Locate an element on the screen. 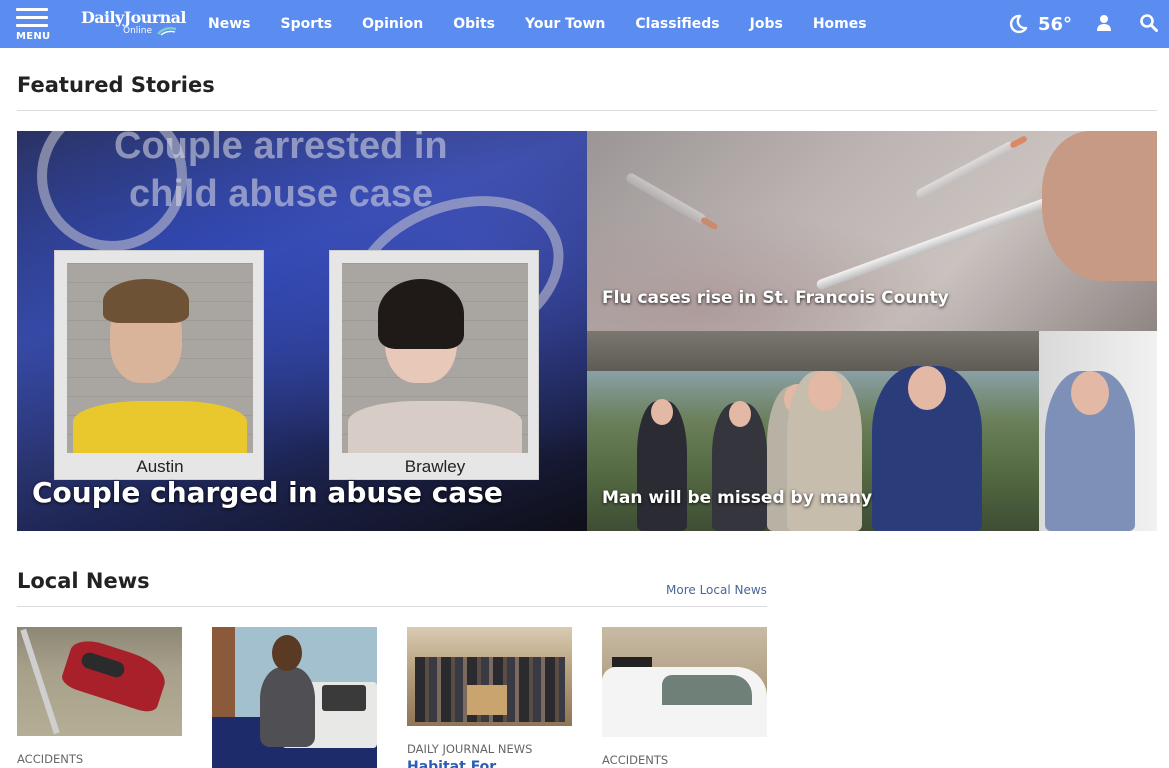 This screenshot has width=1169, height=768. nav-link-your-town: Your Town is located at coordinates (565, 24).